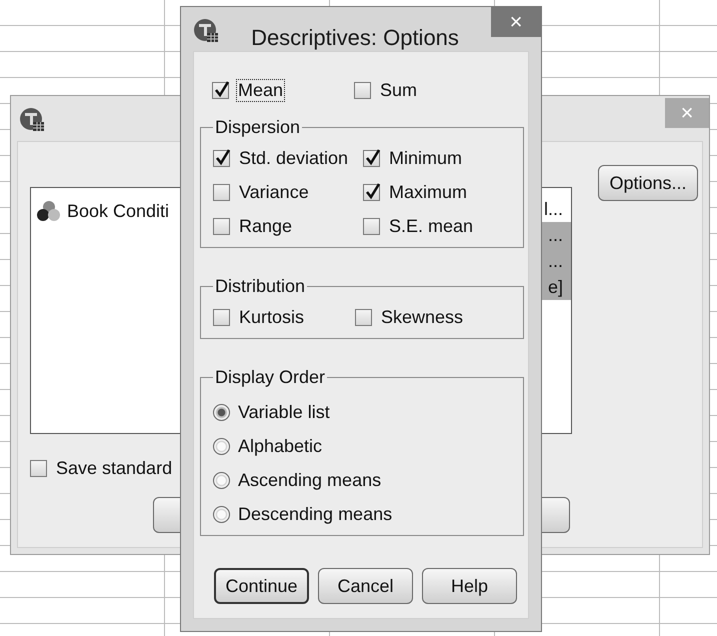 The width and height of the screenshot is (717, 636). Describe the element at coordinates (114, 468) in the screenshot. I see `checkbox-label: Save standard` at that location.